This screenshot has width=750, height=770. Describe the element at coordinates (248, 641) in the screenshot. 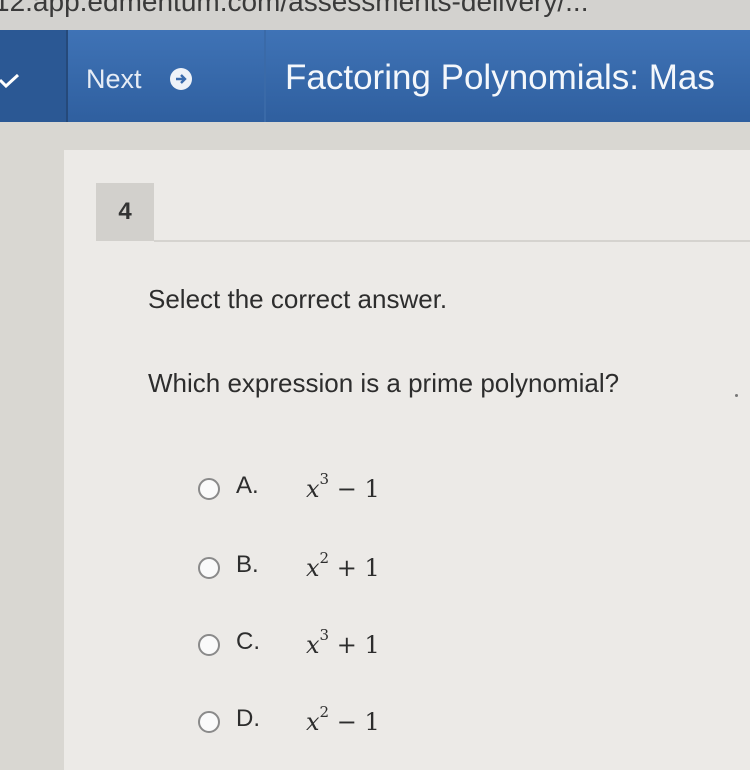

I see `option-letter: C.` at that location.